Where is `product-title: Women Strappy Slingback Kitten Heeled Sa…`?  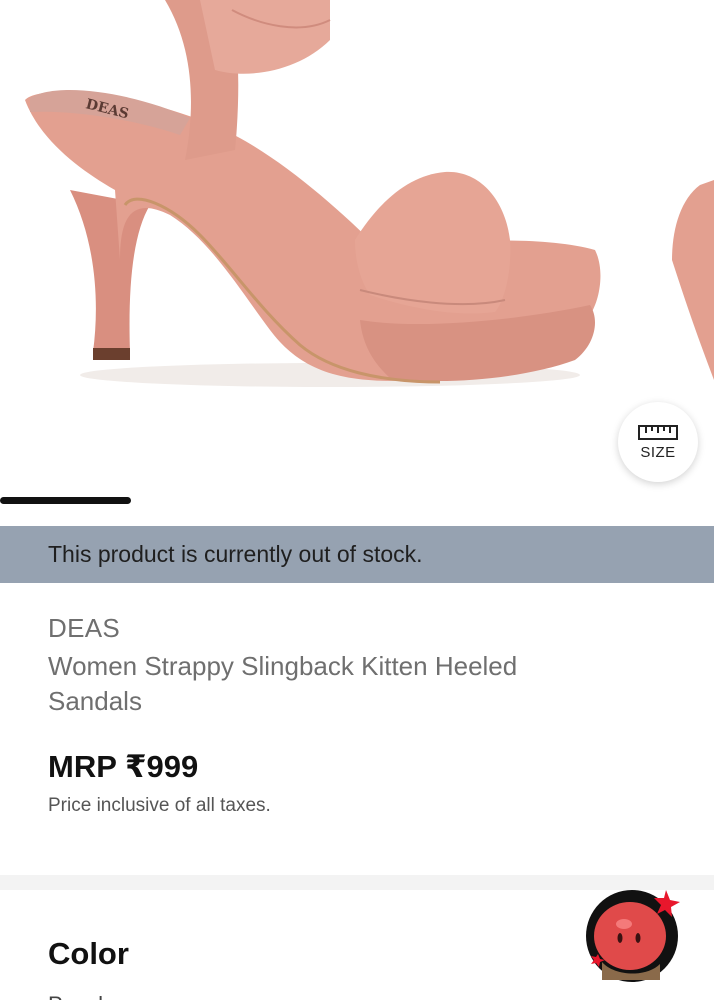 product-title: Women Strappy Slingback Kitten Heeled Sa… is located at coordinates (283, 683).